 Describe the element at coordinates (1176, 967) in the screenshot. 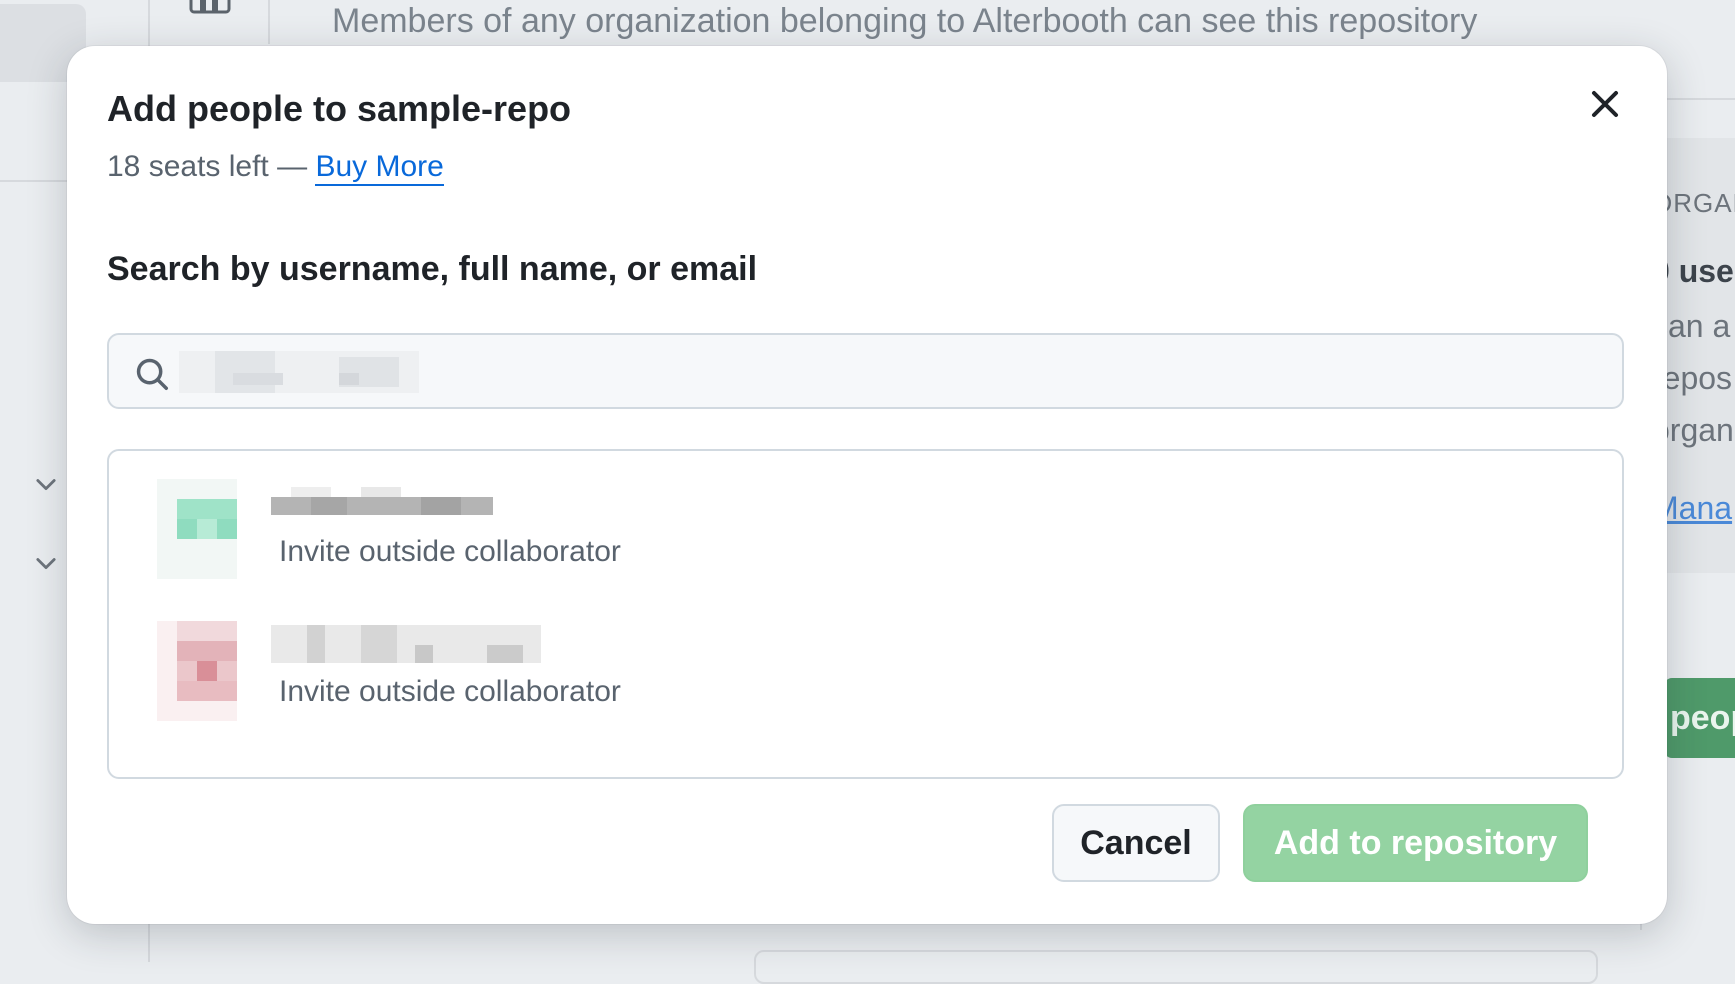

I see `background-box` at that location.